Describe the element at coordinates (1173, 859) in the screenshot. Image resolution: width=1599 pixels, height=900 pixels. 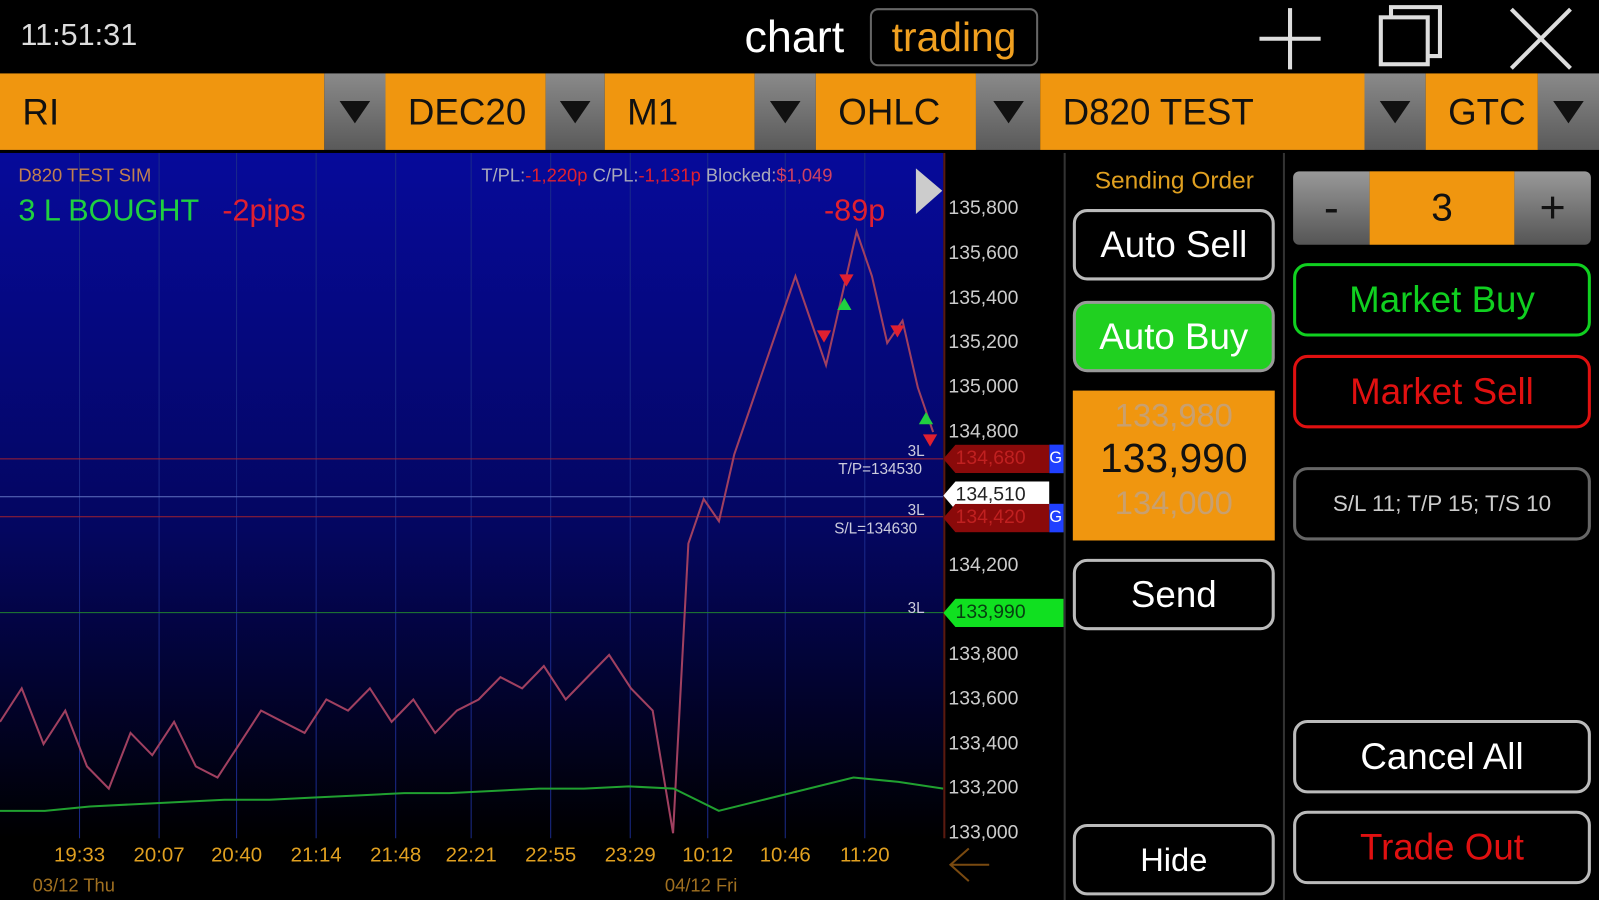
I see `hide-button: Hide` at that location.